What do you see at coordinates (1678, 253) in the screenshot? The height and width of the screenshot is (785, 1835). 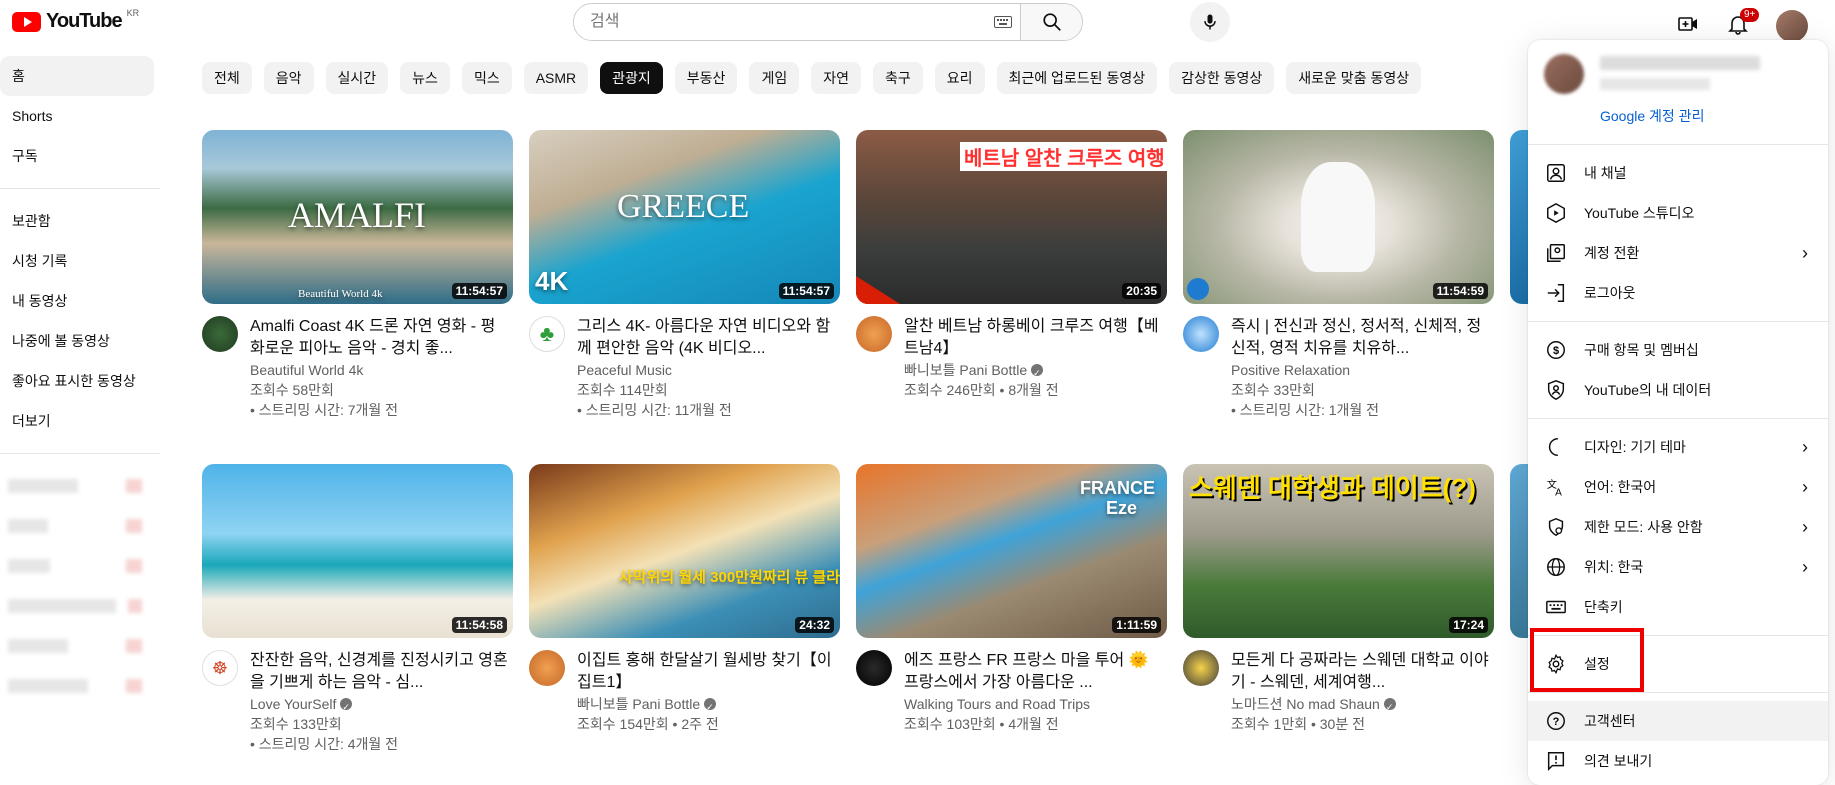 I see `menu-item-switch-account: 계정 전환 ›` at bounding box center [1678, 253].